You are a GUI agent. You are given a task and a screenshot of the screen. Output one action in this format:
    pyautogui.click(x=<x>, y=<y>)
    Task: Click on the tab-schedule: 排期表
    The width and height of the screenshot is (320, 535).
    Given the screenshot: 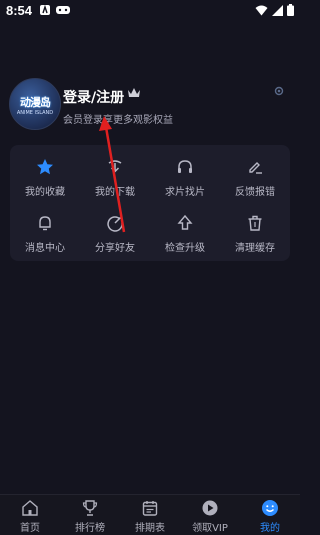 What is the action you would take?
    pyautogui.click(x=150, y=515)
    